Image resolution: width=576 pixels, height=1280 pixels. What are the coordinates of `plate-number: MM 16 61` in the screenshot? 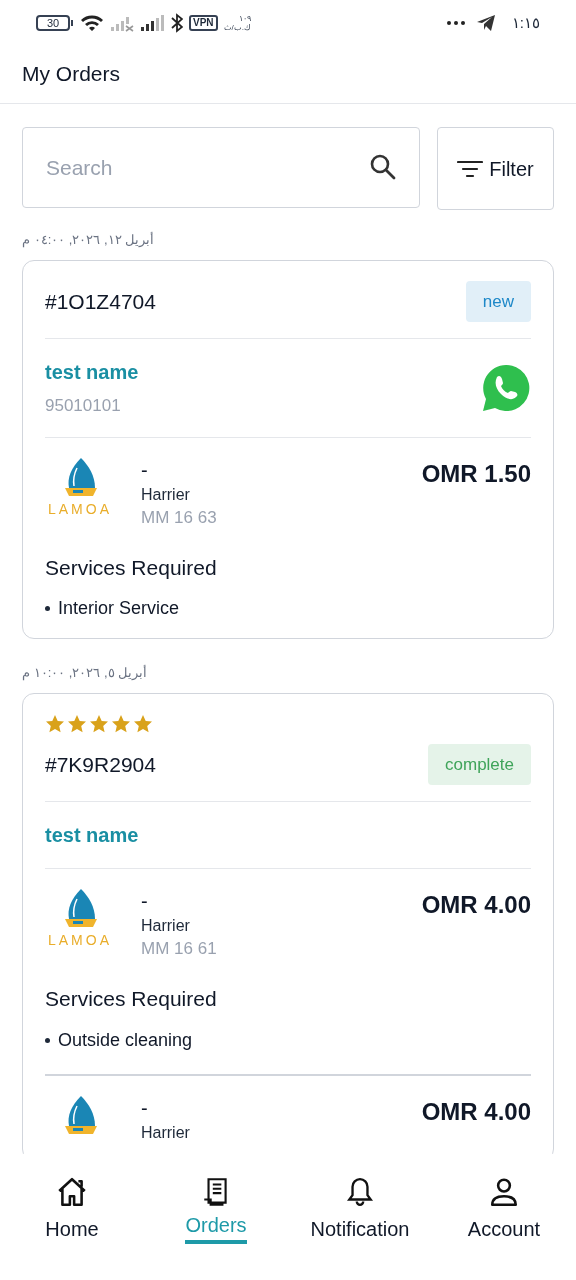 It's located at (179, 949).